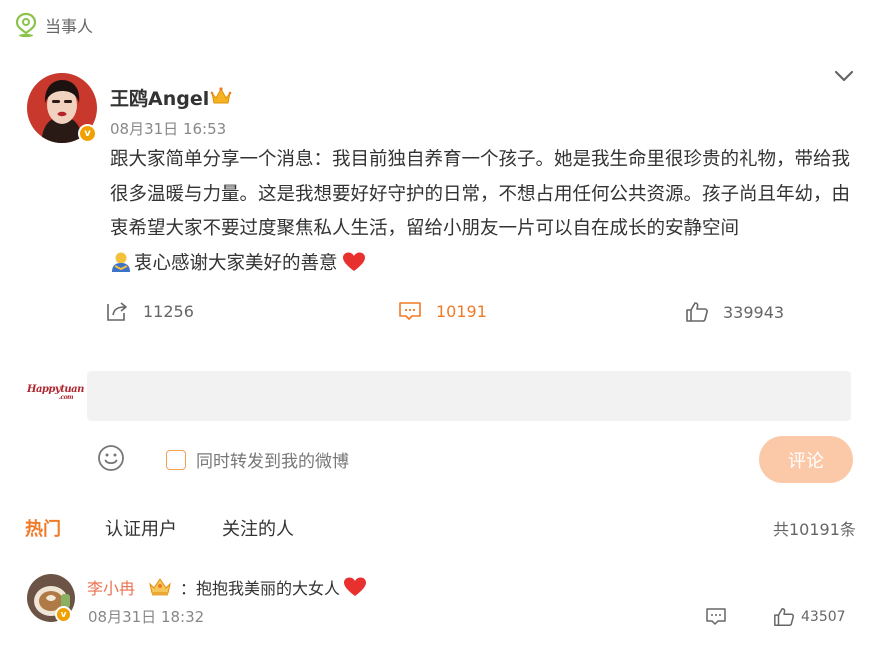  What do you see at coordinates (410, 311) in the screenshot?
I see `comment-icon` at bounding box center [410, 311].